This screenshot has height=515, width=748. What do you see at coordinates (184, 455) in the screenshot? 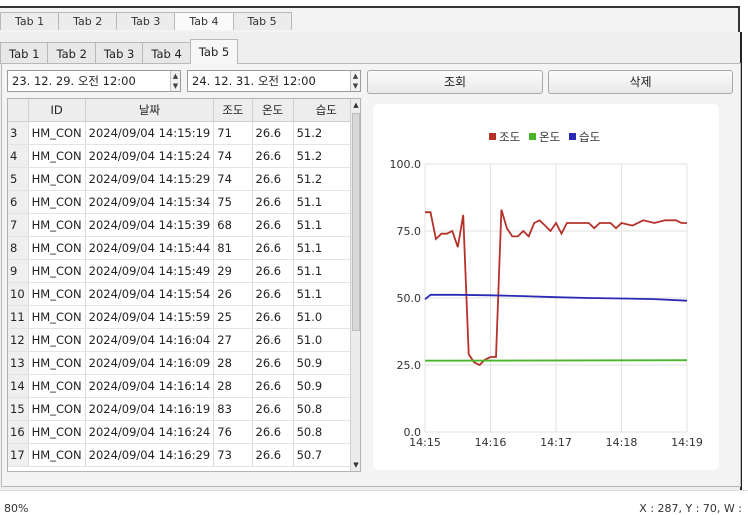
I see `table-row: 17 HM_CON 2024/09/04 14:16:29 73 26.6 50.7` at bounding box center [184, 455].